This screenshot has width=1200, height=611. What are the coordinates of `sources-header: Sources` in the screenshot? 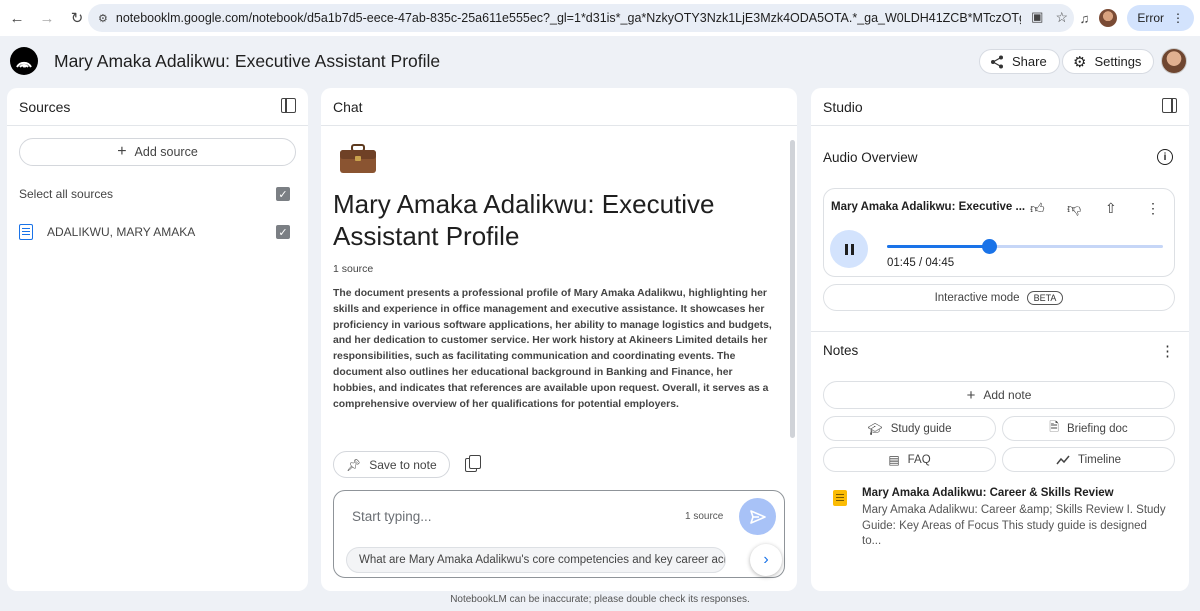 It's located at (157, 107).